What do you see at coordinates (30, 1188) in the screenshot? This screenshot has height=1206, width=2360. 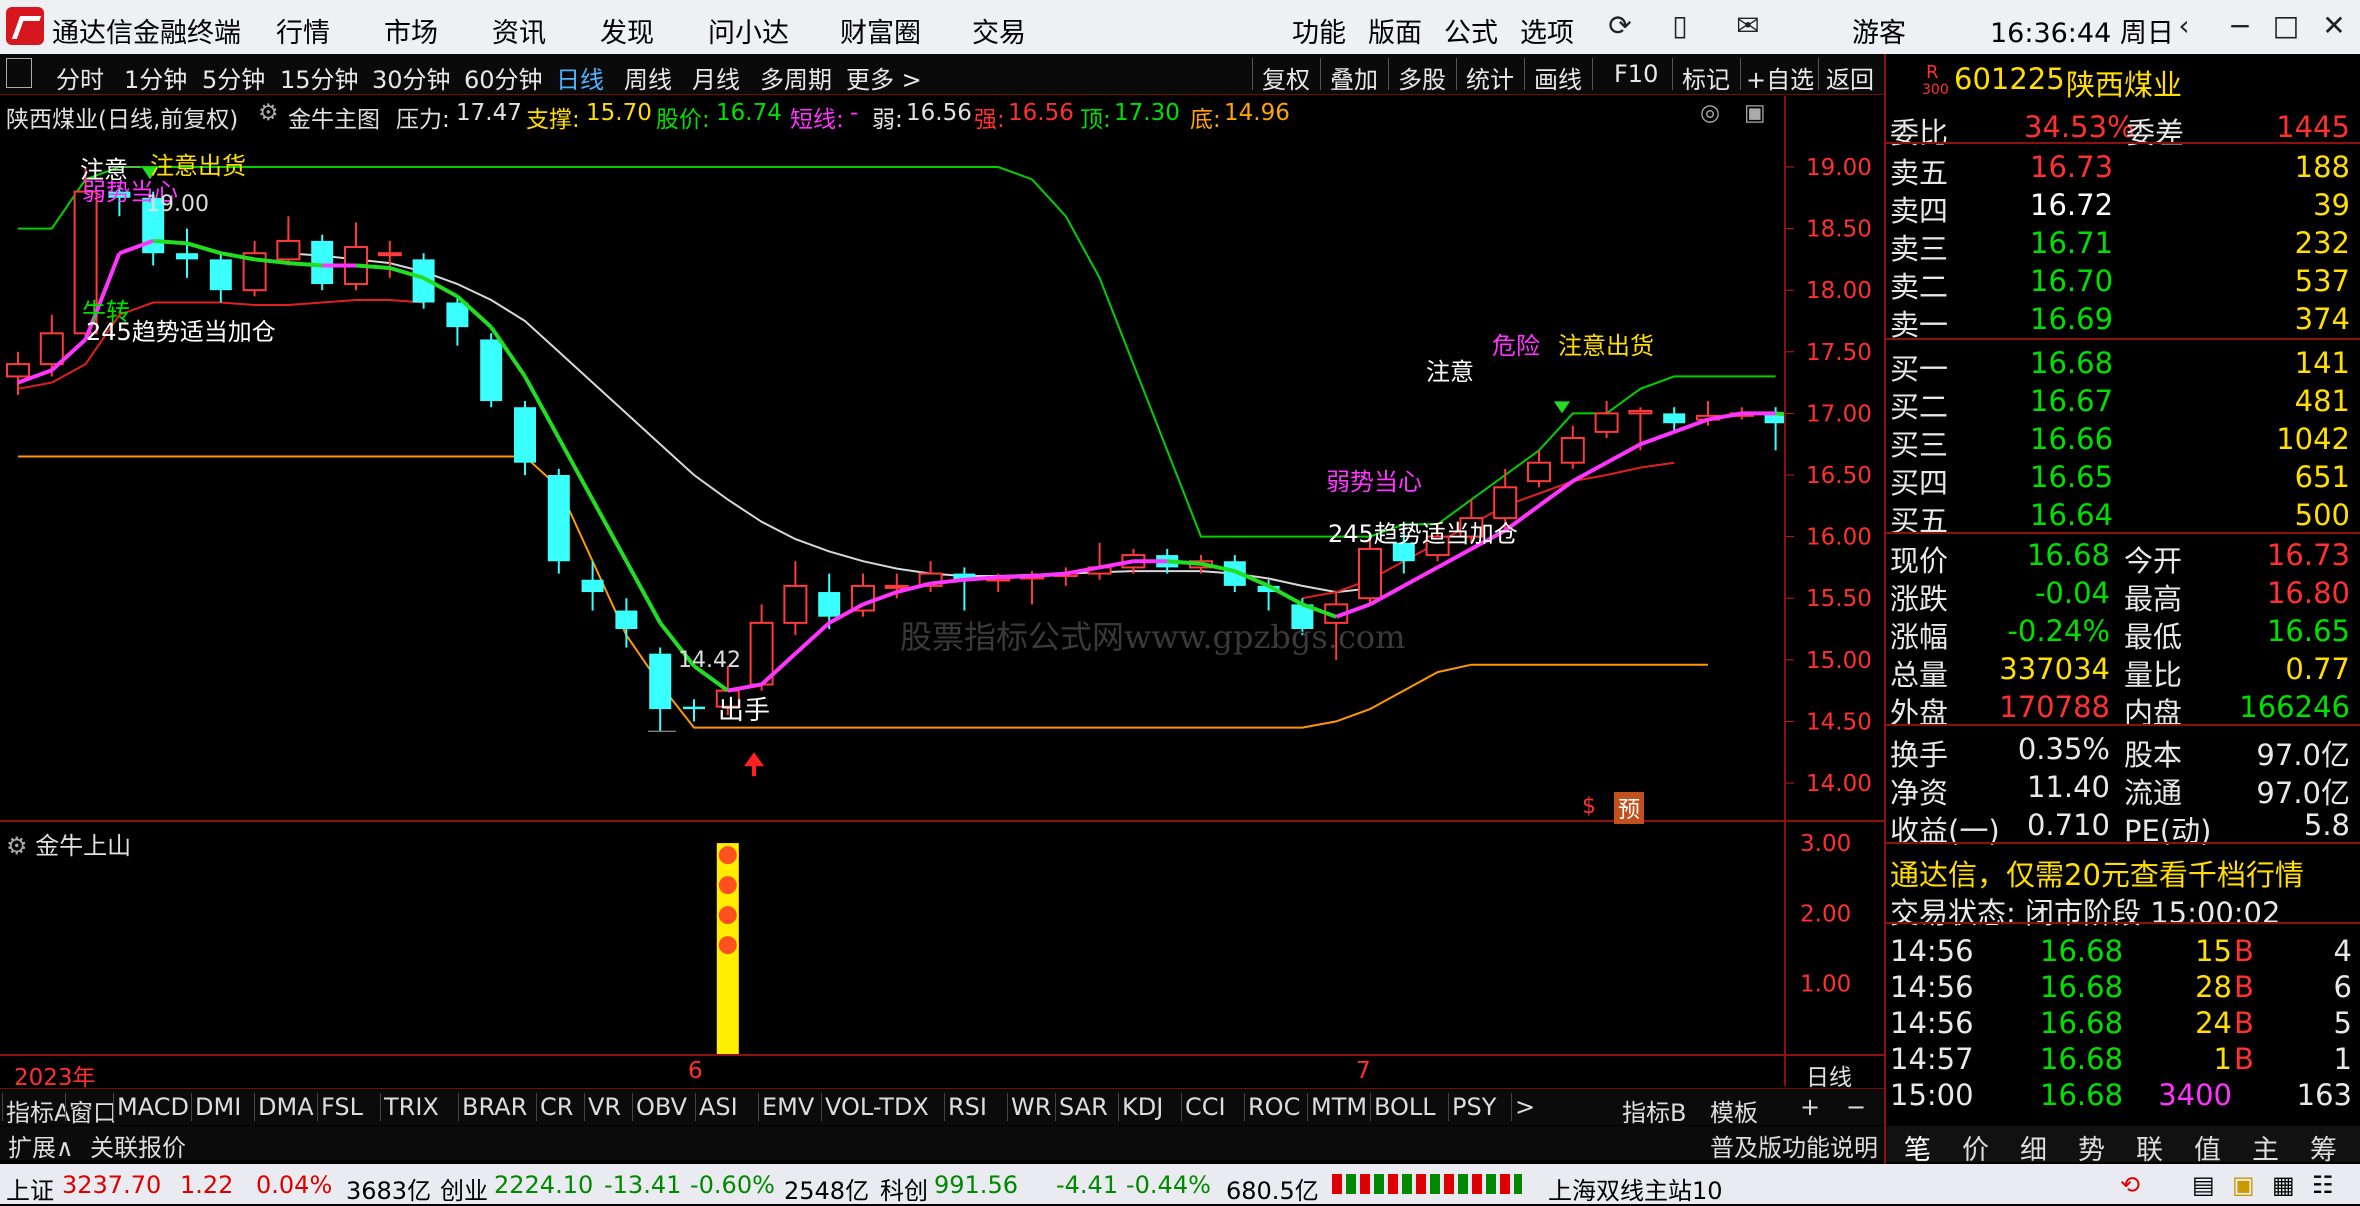 I see `sh-label: 上证` at bounding box center [30, 1188].